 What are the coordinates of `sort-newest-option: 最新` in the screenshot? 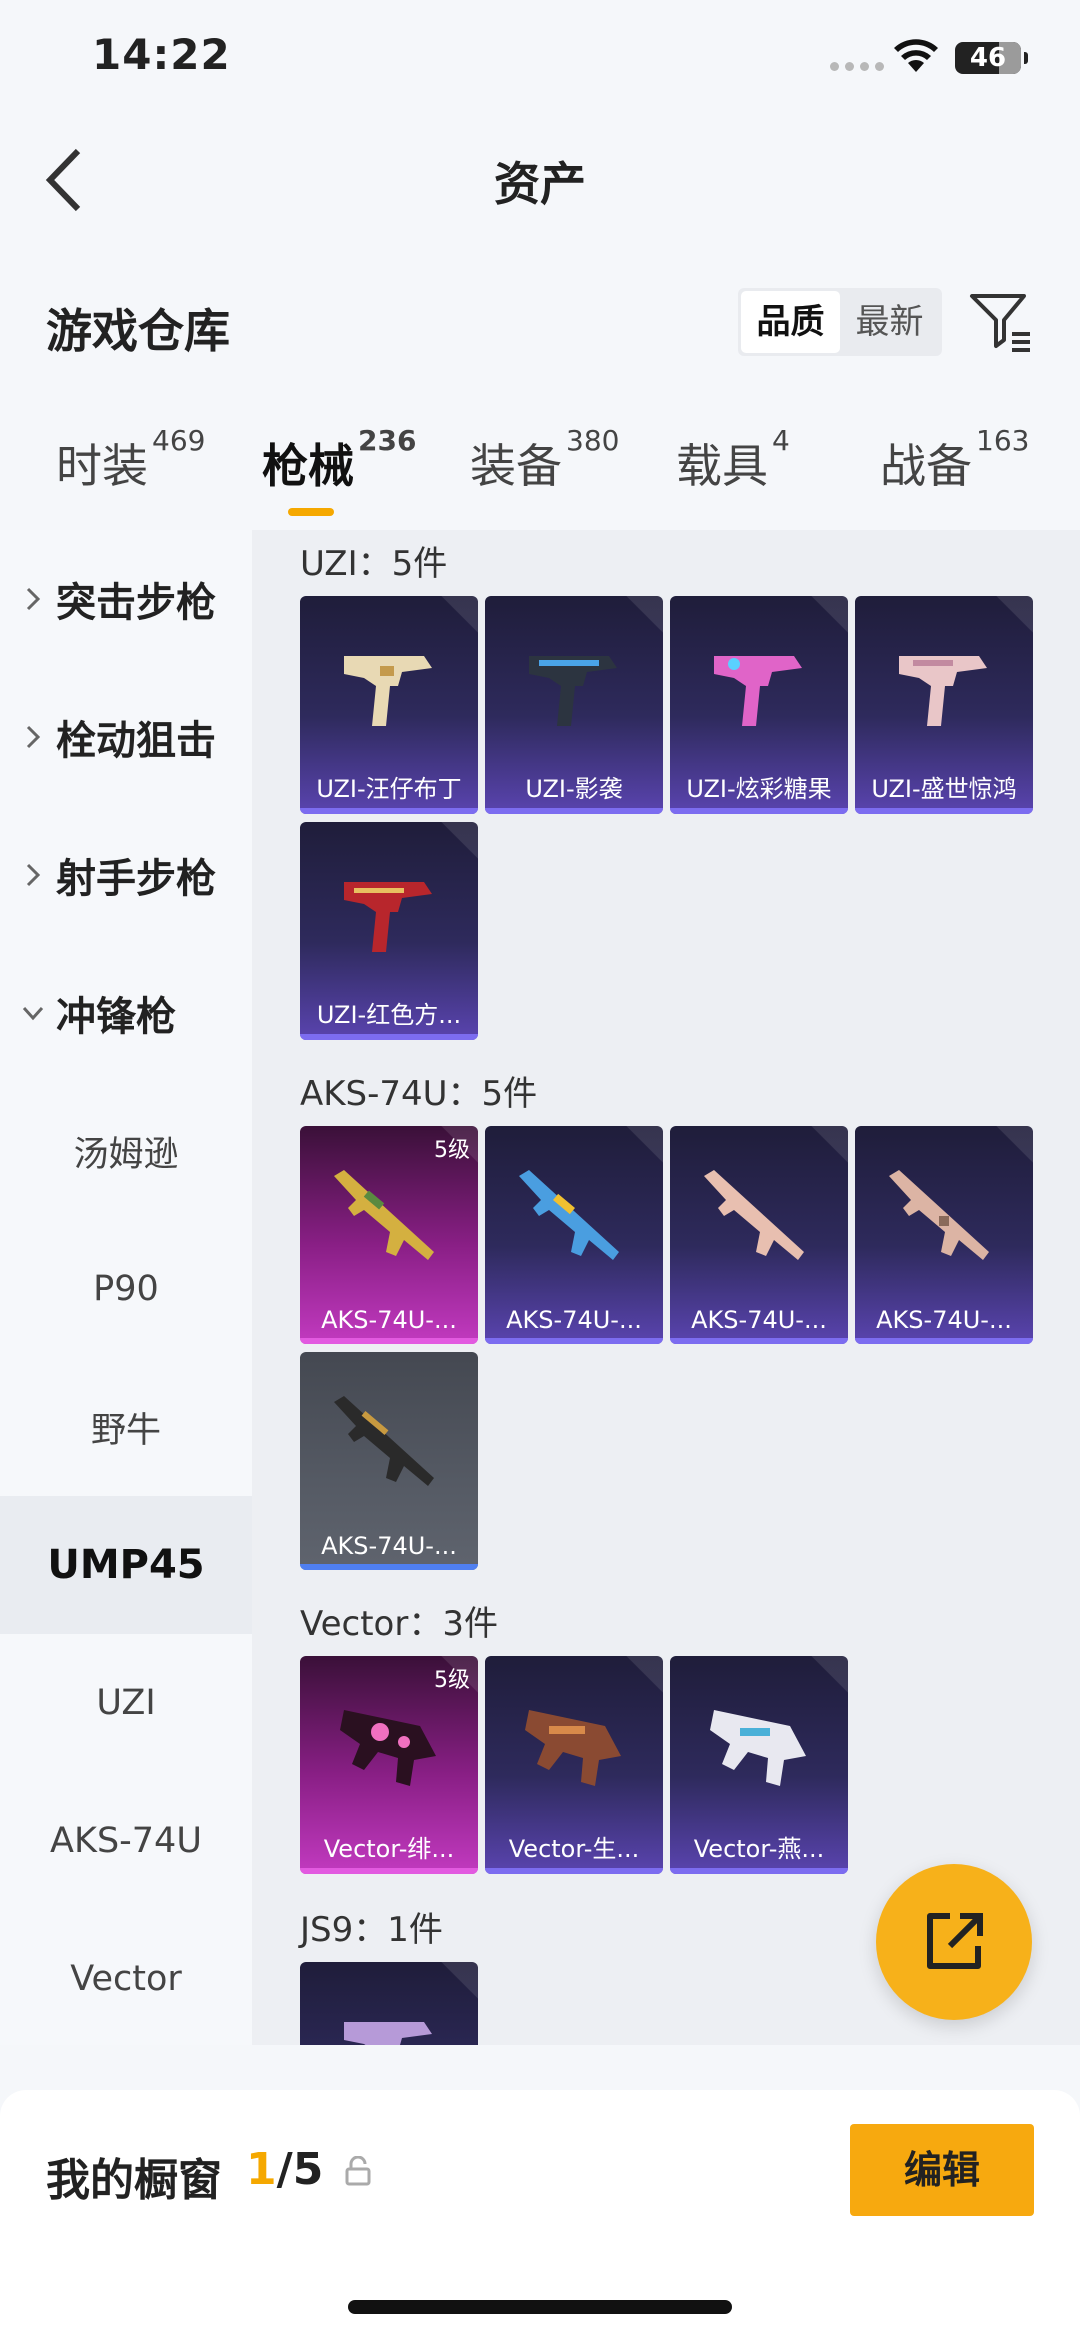 It's located at (889, 322).